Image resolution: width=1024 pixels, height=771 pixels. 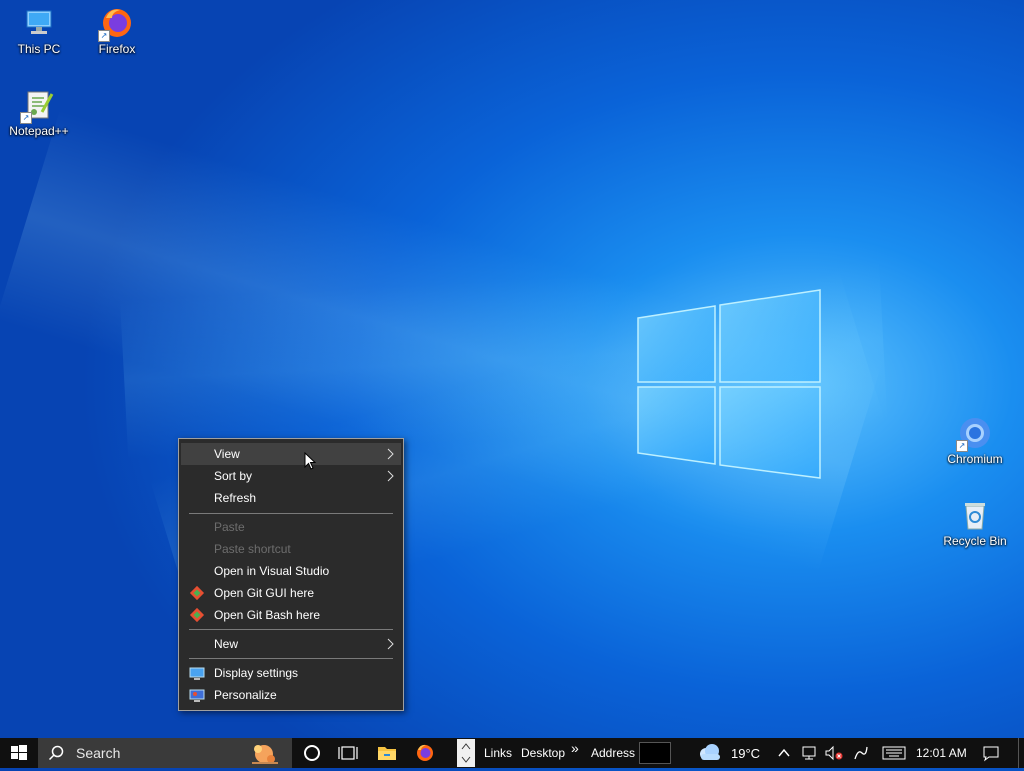 I want to click on desktop-icon-this-pc: This PC, so click(x=39, y=31).